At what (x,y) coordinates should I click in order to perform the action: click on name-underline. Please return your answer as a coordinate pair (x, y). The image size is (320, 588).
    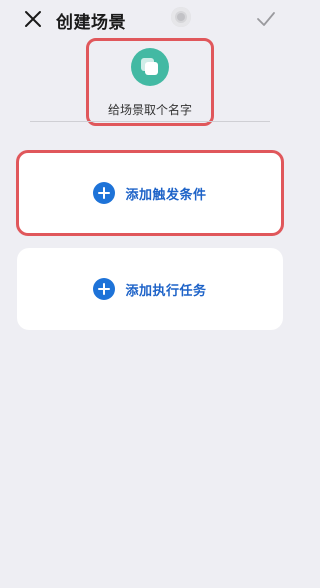
    Looking at the image, I should click on (150, 121).